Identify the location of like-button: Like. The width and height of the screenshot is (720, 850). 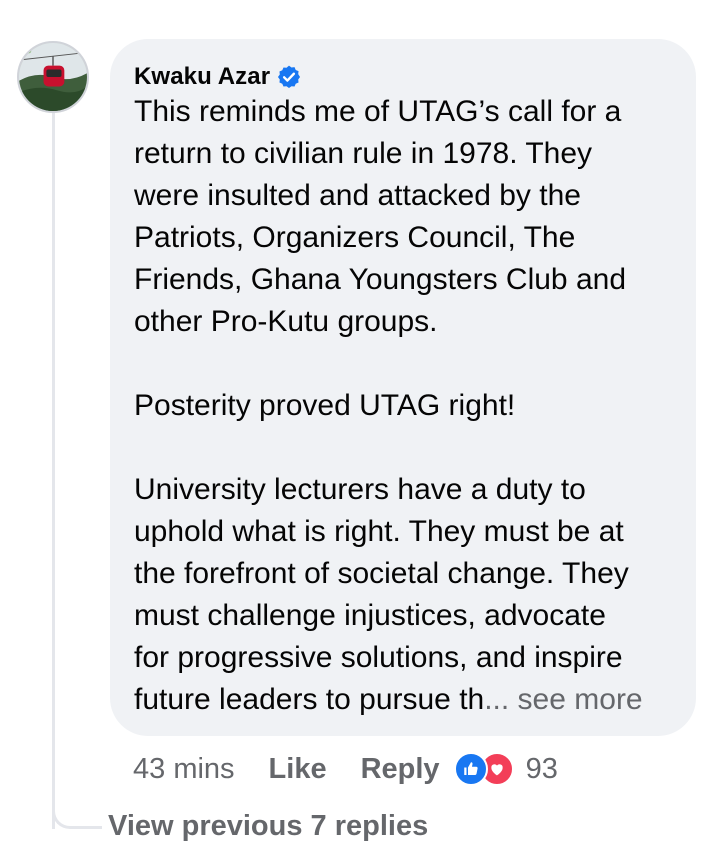
(298, 769).